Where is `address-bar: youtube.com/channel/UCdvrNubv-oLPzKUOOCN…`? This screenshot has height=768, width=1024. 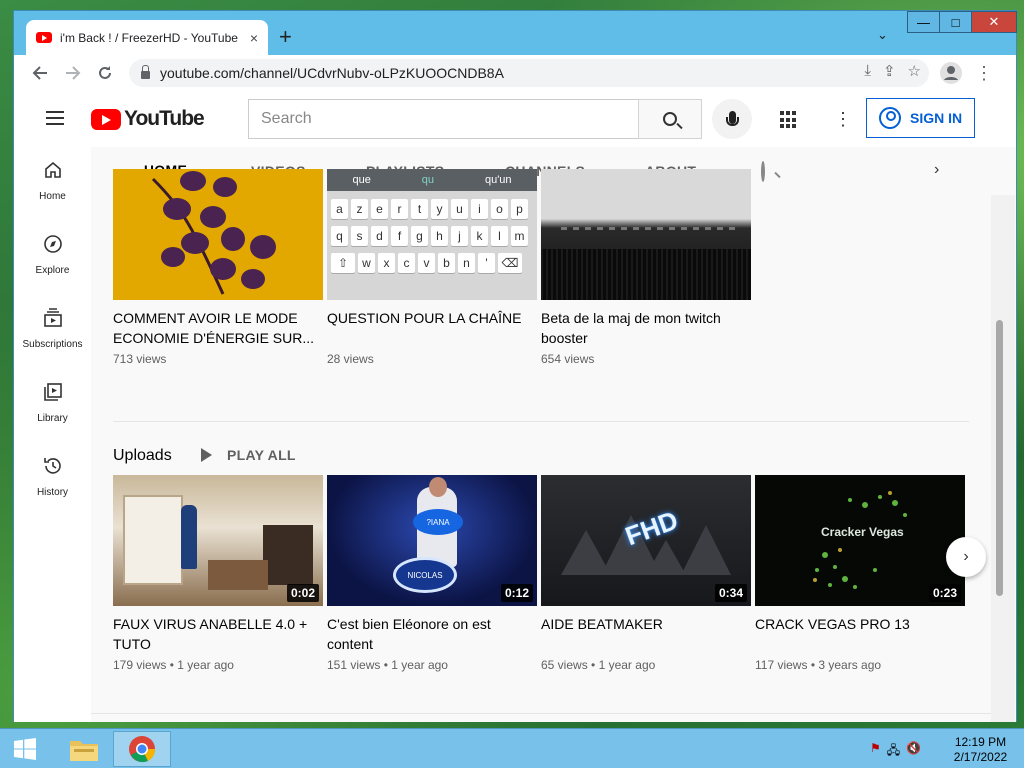
address-bar: youtube.com/channel/UCdvrNubv-oLPzKUOOCN… is located at coordinates (529, 73).